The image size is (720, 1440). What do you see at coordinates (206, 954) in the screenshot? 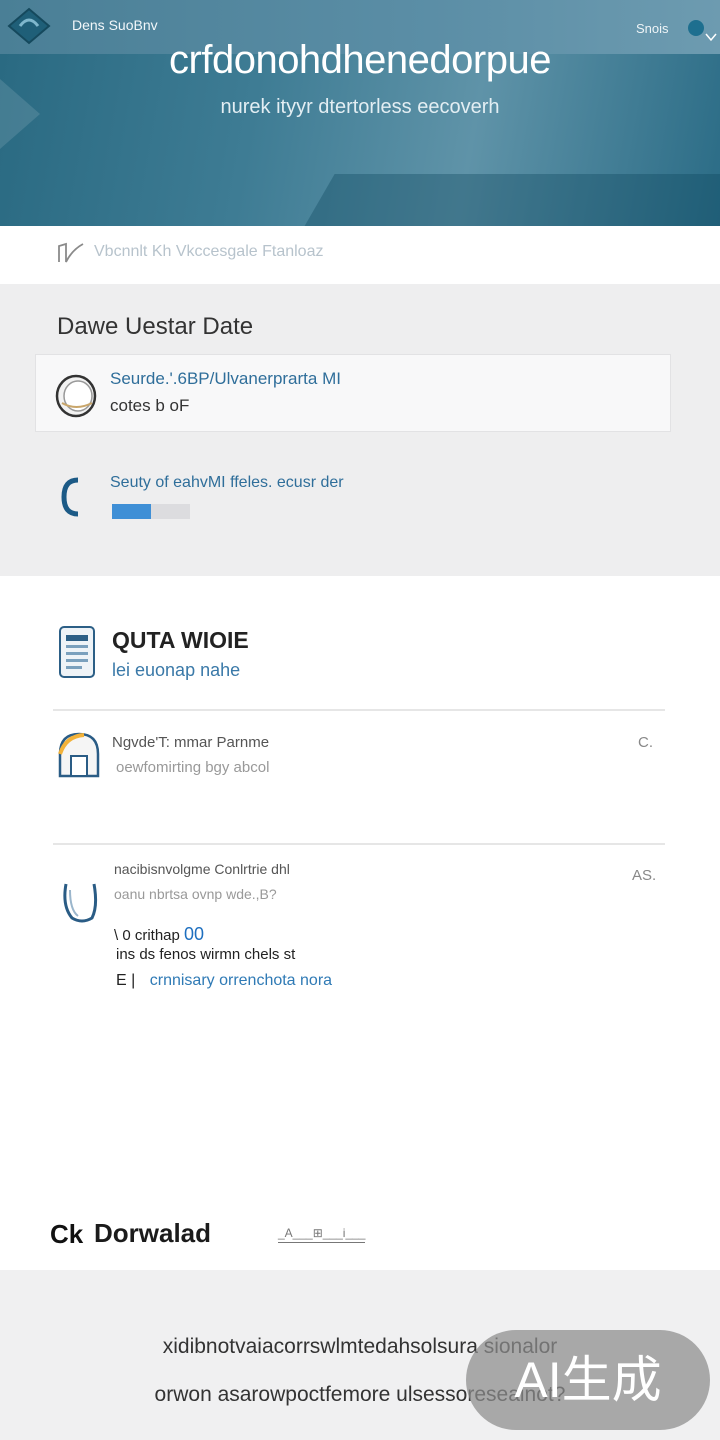
I see `list-item-detail: ins ds fenos wirmn chels st` at bounding box center [206, 954].